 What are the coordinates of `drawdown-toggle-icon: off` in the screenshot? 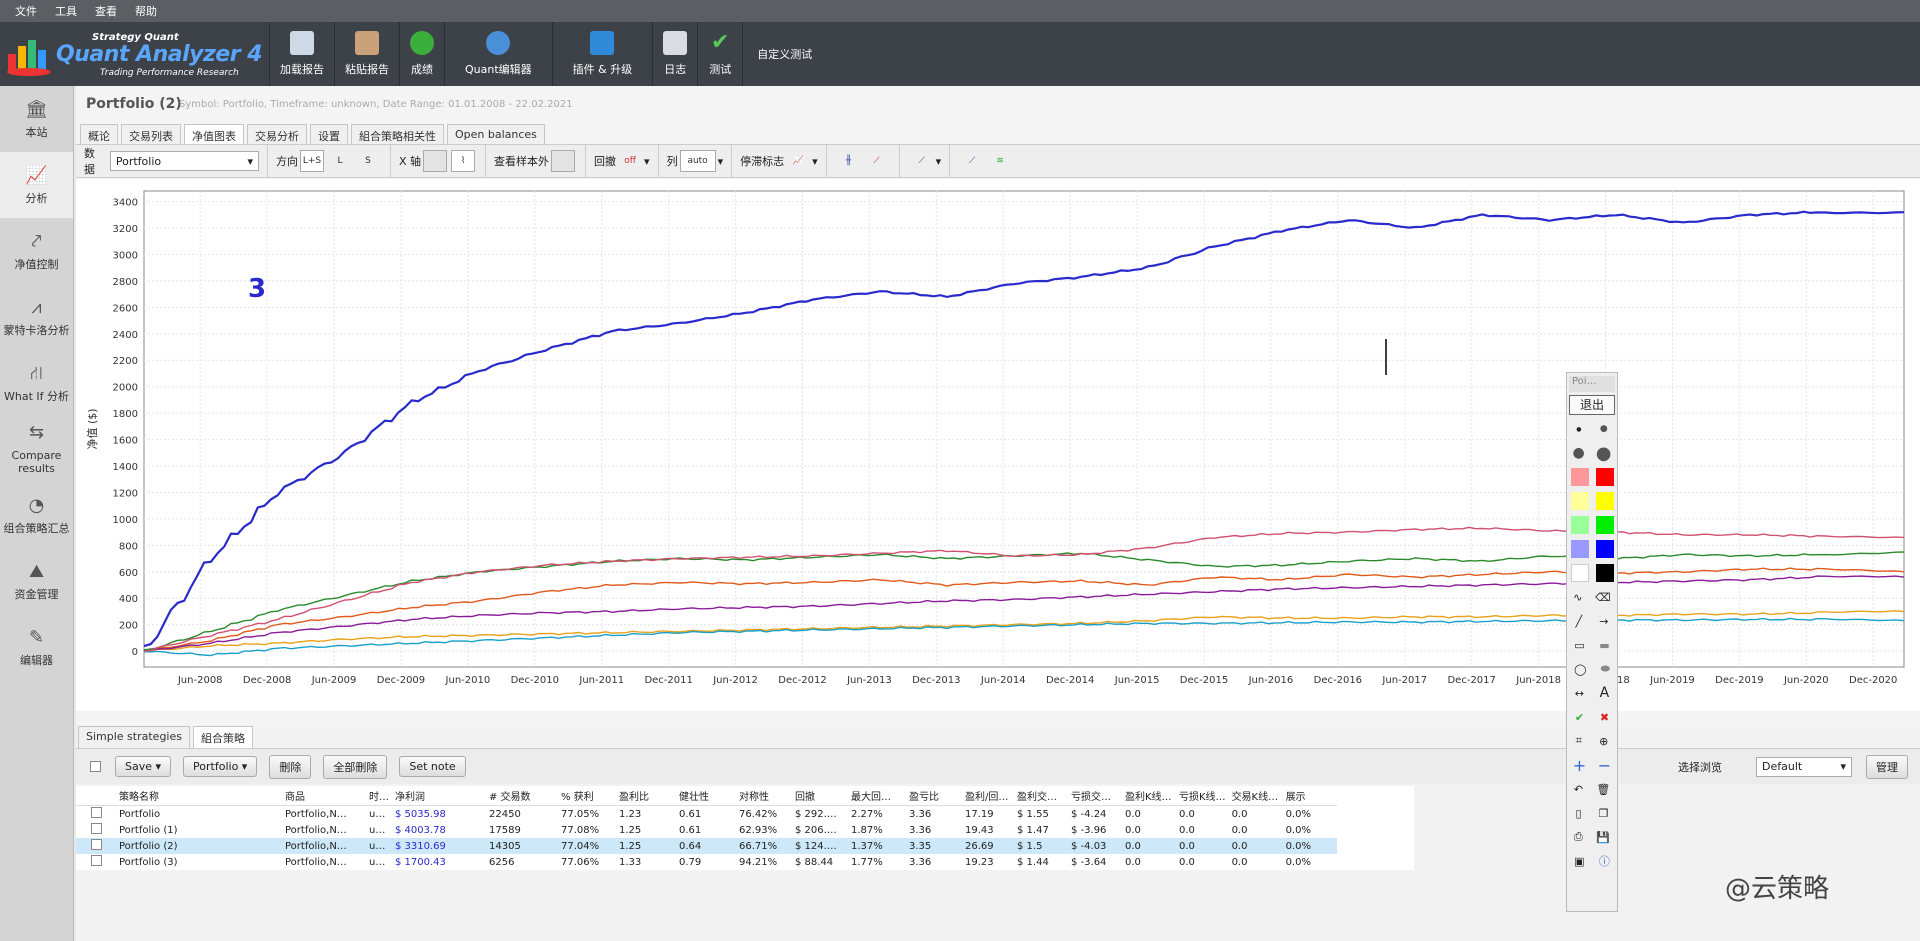 It's located at (630, 161).